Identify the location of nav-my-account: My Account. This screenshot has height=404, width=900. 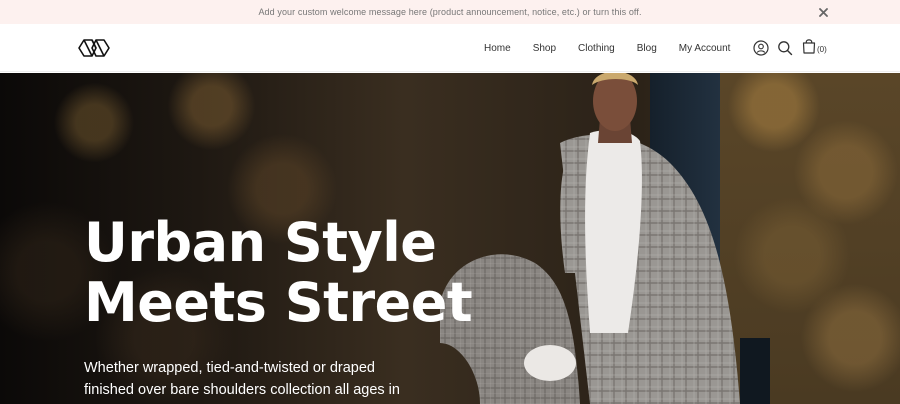
(705, 48).